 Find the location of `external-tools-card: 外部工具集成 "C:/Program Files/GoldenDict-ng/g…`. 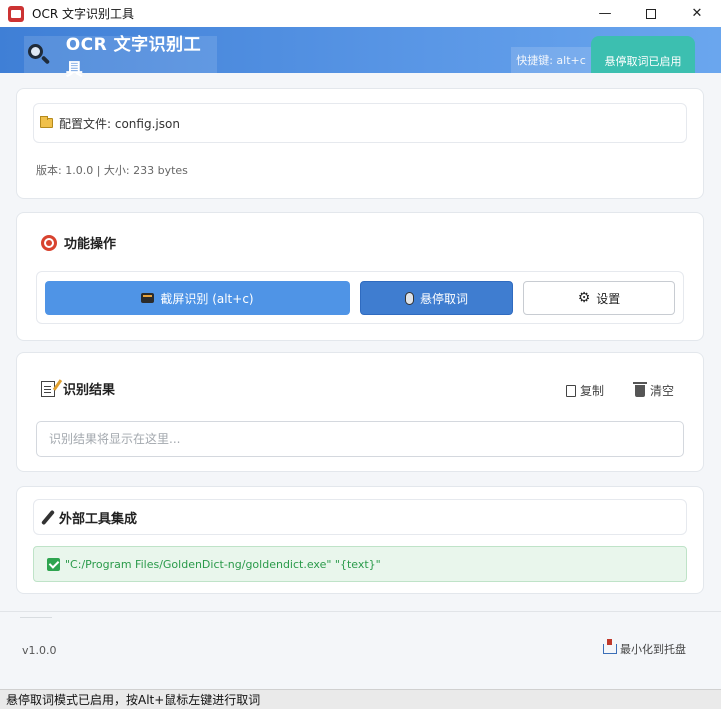

external-tools-card: 外部工具集成 "C:/Program Files/GoldenDict-ng/g… is located at coordinates (360, 540).